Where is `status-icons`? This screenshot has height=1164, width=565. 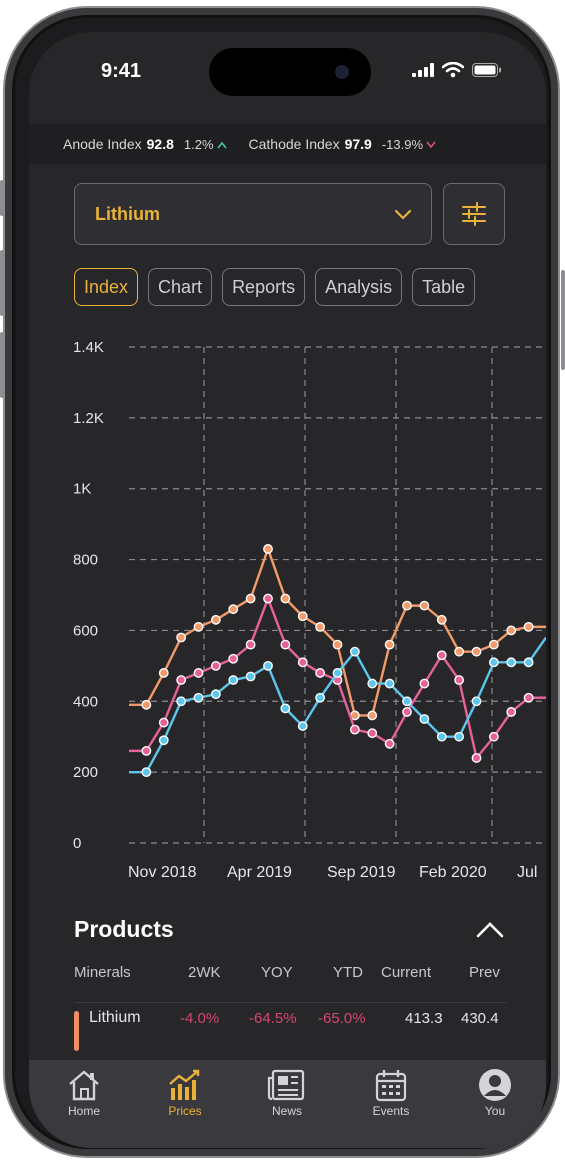
status-icons is located at coordinates (457, 70).